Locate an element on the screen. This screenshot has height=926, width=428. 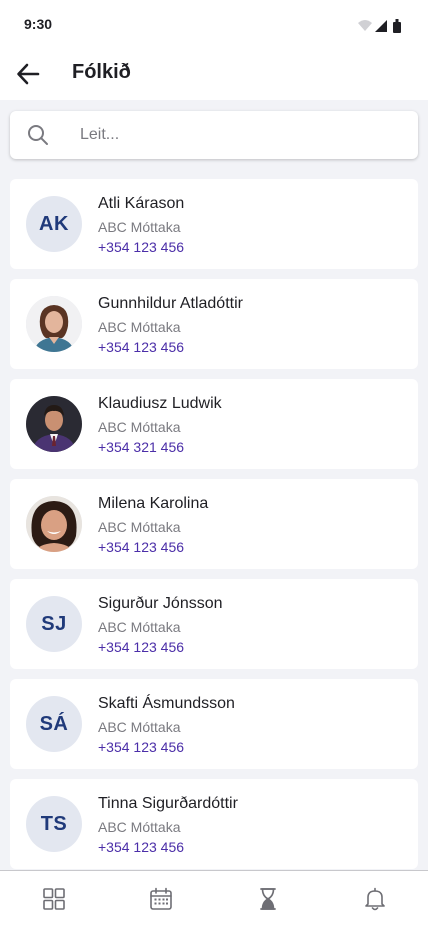
contact-name: Klaudiusz Ludwik is located at coordinates (160, 403).